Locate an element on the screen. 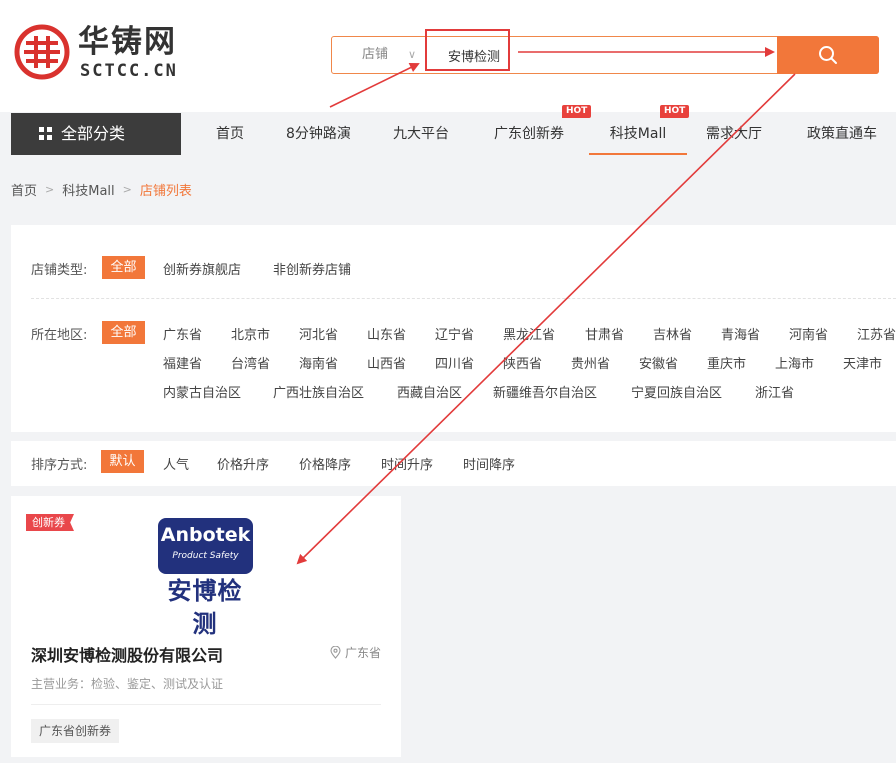  all-categories-button: 全部分类 is located at coordinates (96, 134).